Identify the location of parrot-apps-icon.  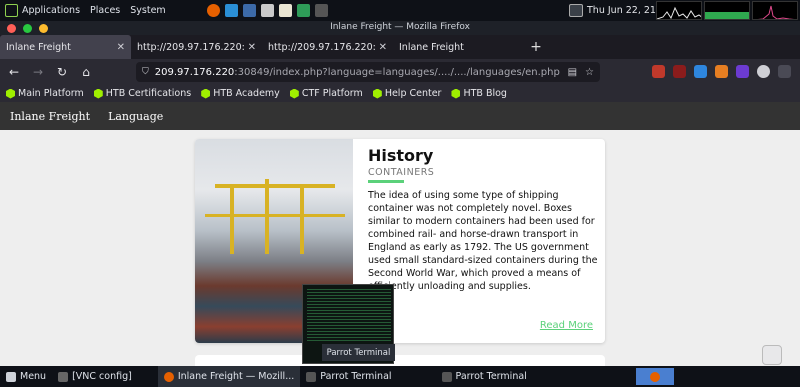
(11, 10).